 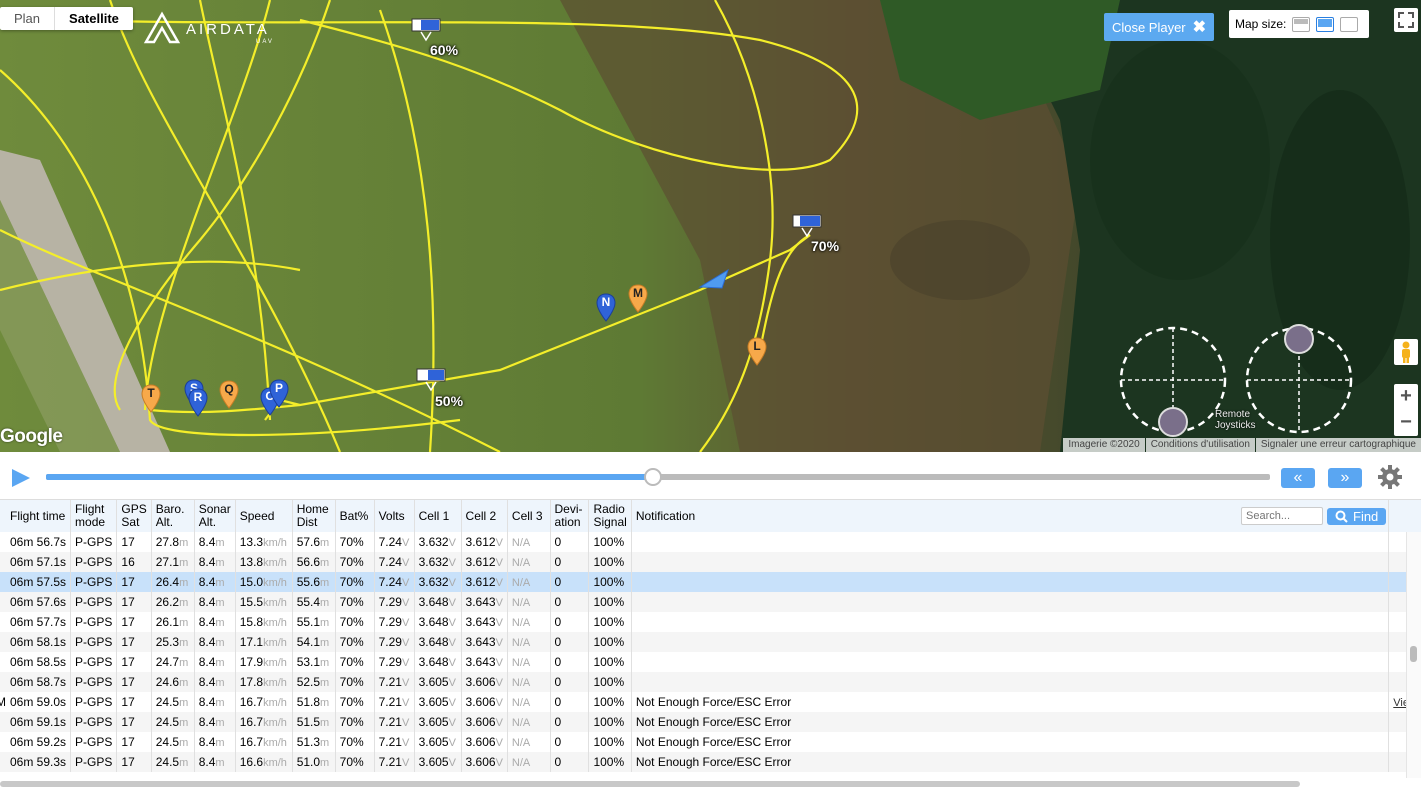 What do you see at coordinates (638, 301) in the screenshot?
I see `waypoint-marker-m: M` at bounding box center [638, 301].